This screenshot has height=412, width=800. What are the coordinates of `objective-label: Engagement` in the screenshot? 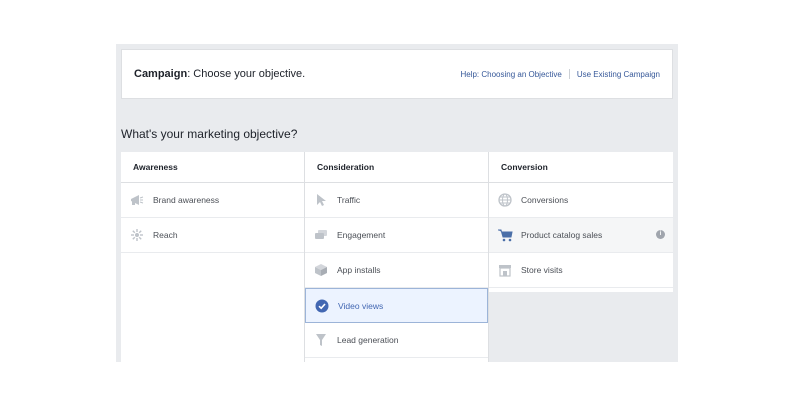 It's located at (361, 235).